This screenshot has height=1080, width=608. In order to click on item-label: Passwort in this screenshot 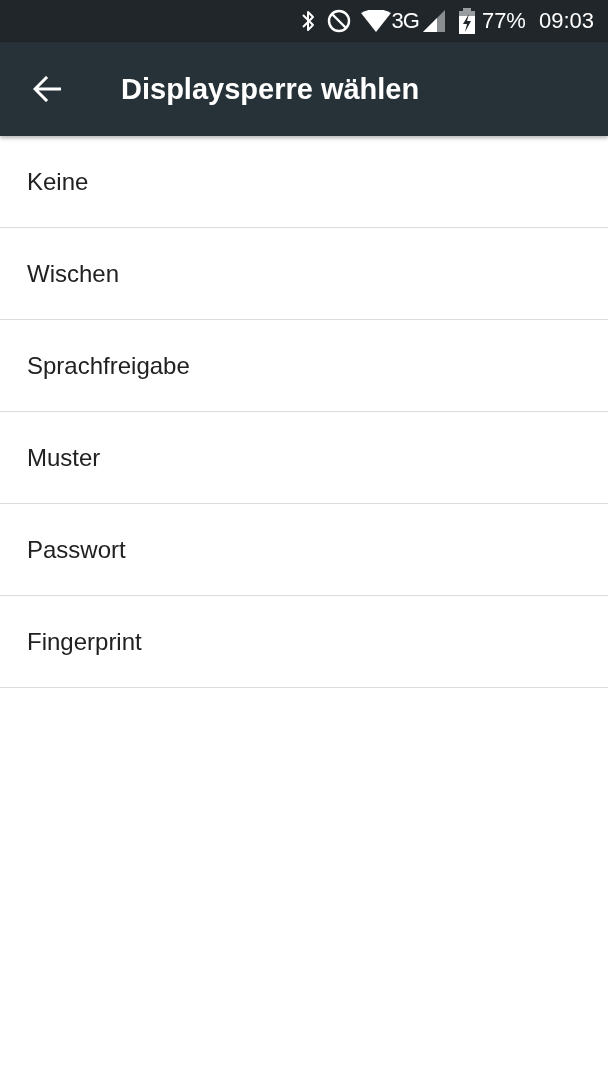, I will do `click(76, 549)`.